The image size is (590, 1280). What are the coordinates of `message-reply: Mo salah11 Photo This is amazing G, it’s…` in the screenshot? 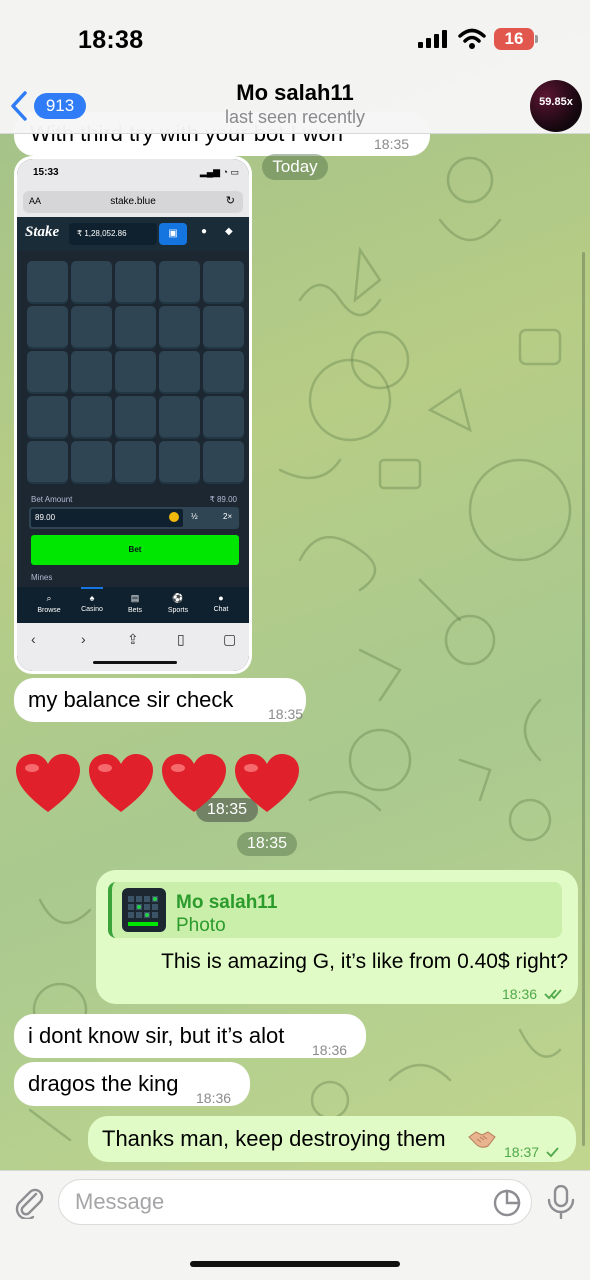 It's located at (337, 937).